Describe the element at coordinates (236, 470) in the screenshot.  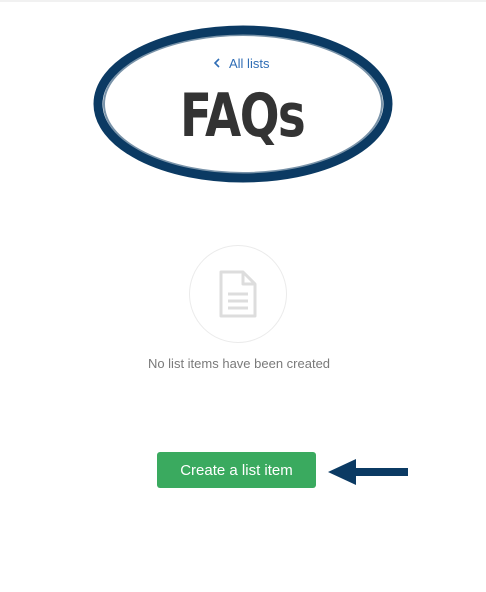
I see `create-list-item-button: Create a list item` at that location.